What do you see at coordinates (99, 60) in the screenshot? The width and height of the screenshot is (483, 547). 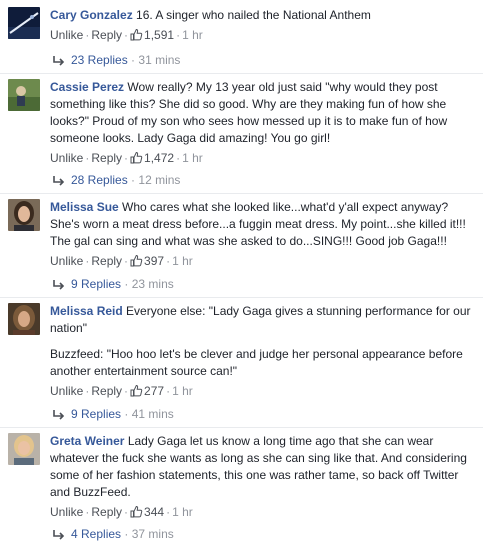 I see `replies-link: 23 Replies` at bounding box center [99, 60].